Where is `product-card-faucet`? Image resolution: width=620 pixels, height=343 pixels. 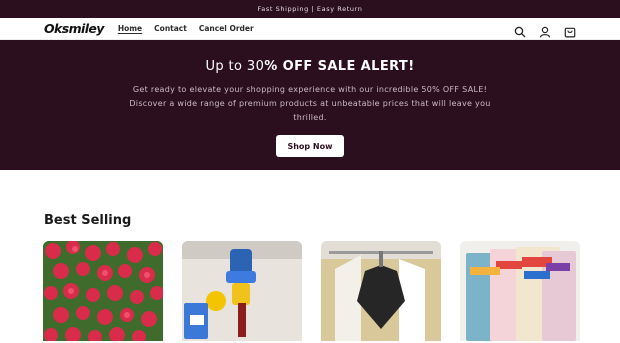 product-card-faucet is located at coordinates (242, 291).